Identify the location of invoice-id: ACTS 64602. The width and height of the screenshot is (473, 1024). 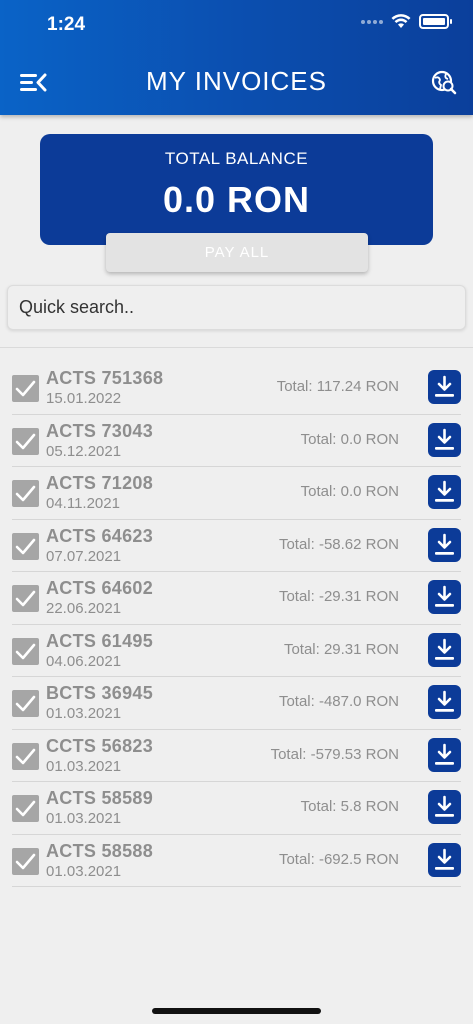
(100, 588).